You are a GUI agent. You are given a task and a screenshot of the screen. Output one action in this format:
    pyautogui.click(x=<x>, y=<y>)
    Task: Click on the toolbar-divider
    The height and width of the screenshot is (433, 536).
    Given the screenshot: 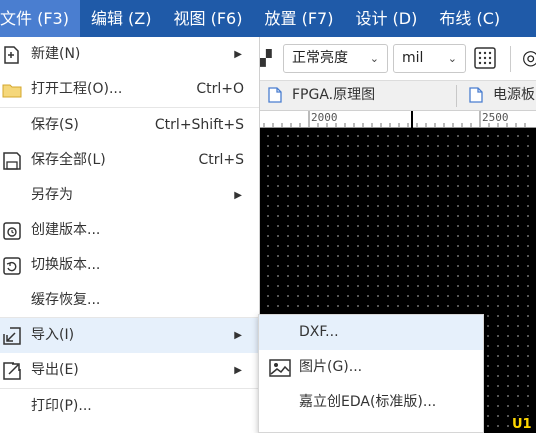 What is the action you would take?
    pyautogui.click(x=510, y=59)
    